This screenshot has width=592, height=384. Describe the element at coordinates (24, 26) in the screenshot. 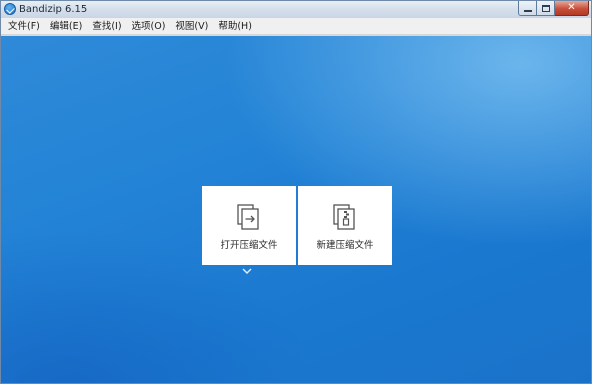

I see `menu-file: 文件(F)` at that location.